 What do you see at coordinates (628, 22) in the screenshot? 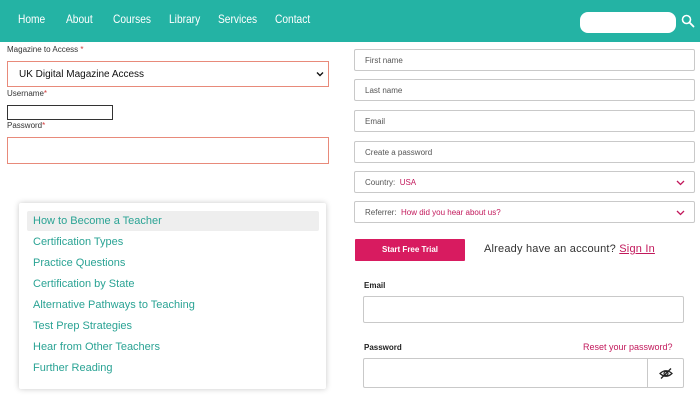
I see `search-input` at bounding box center [628, 22].